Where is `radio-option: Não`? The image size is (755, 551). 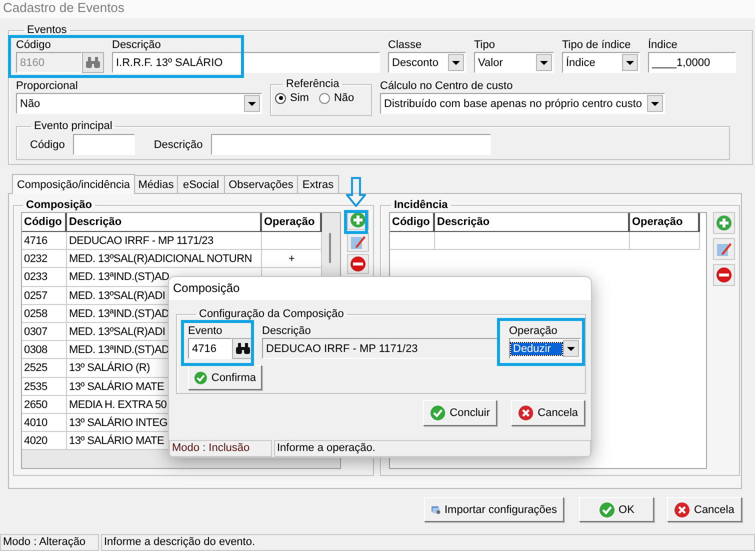 radio-option: Não is located at coordinates (336, 98).